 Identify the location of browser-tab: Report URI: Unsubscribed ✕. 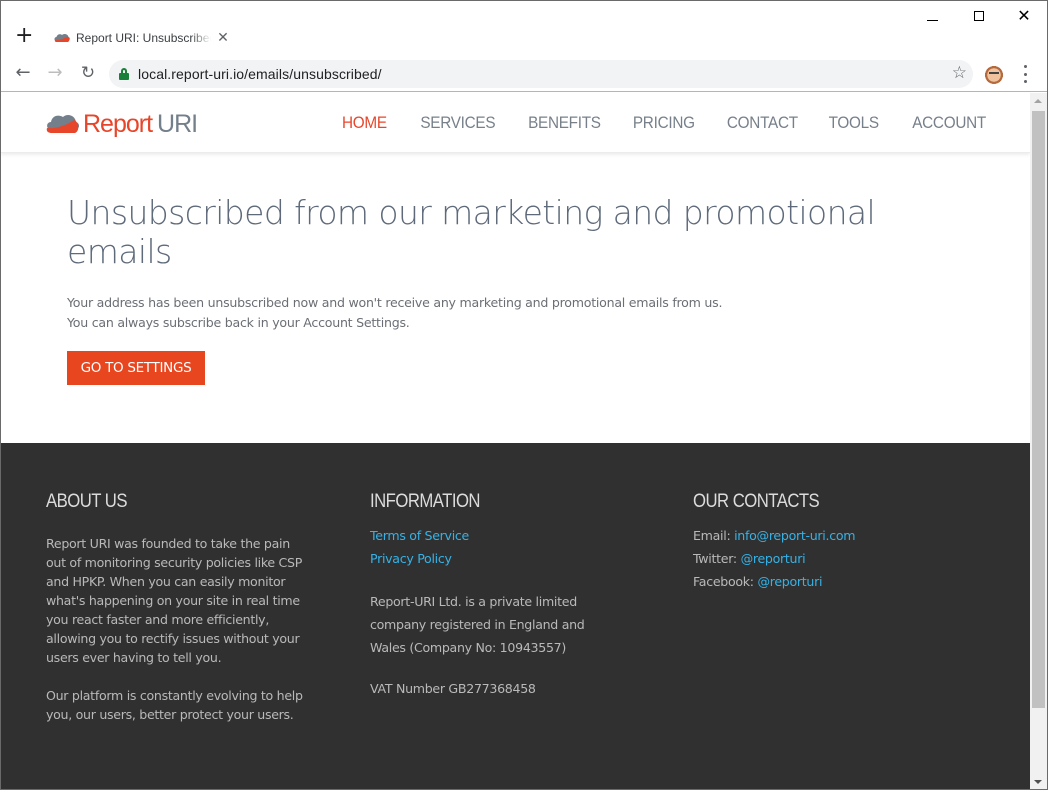
(141, 38).